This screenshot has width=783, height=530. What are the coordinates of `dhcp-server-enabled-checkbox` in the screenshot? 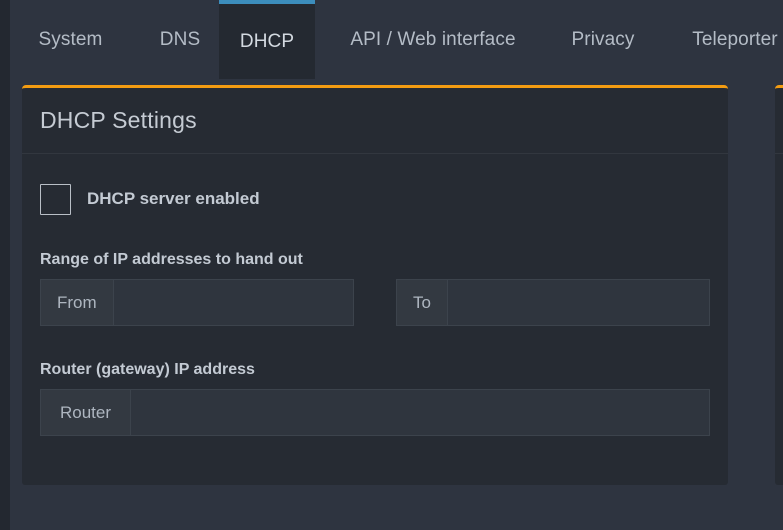 It's located at (55, 199).